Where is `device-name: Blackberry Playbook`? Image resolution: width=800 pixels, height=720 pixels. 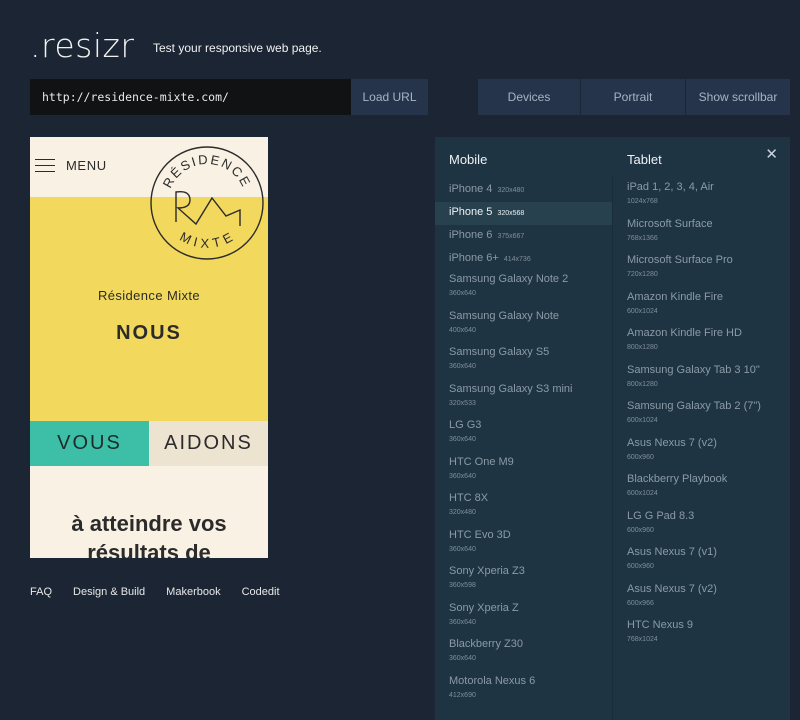 device-name: Blackberry Playbook is located at coordinates (677, 479).